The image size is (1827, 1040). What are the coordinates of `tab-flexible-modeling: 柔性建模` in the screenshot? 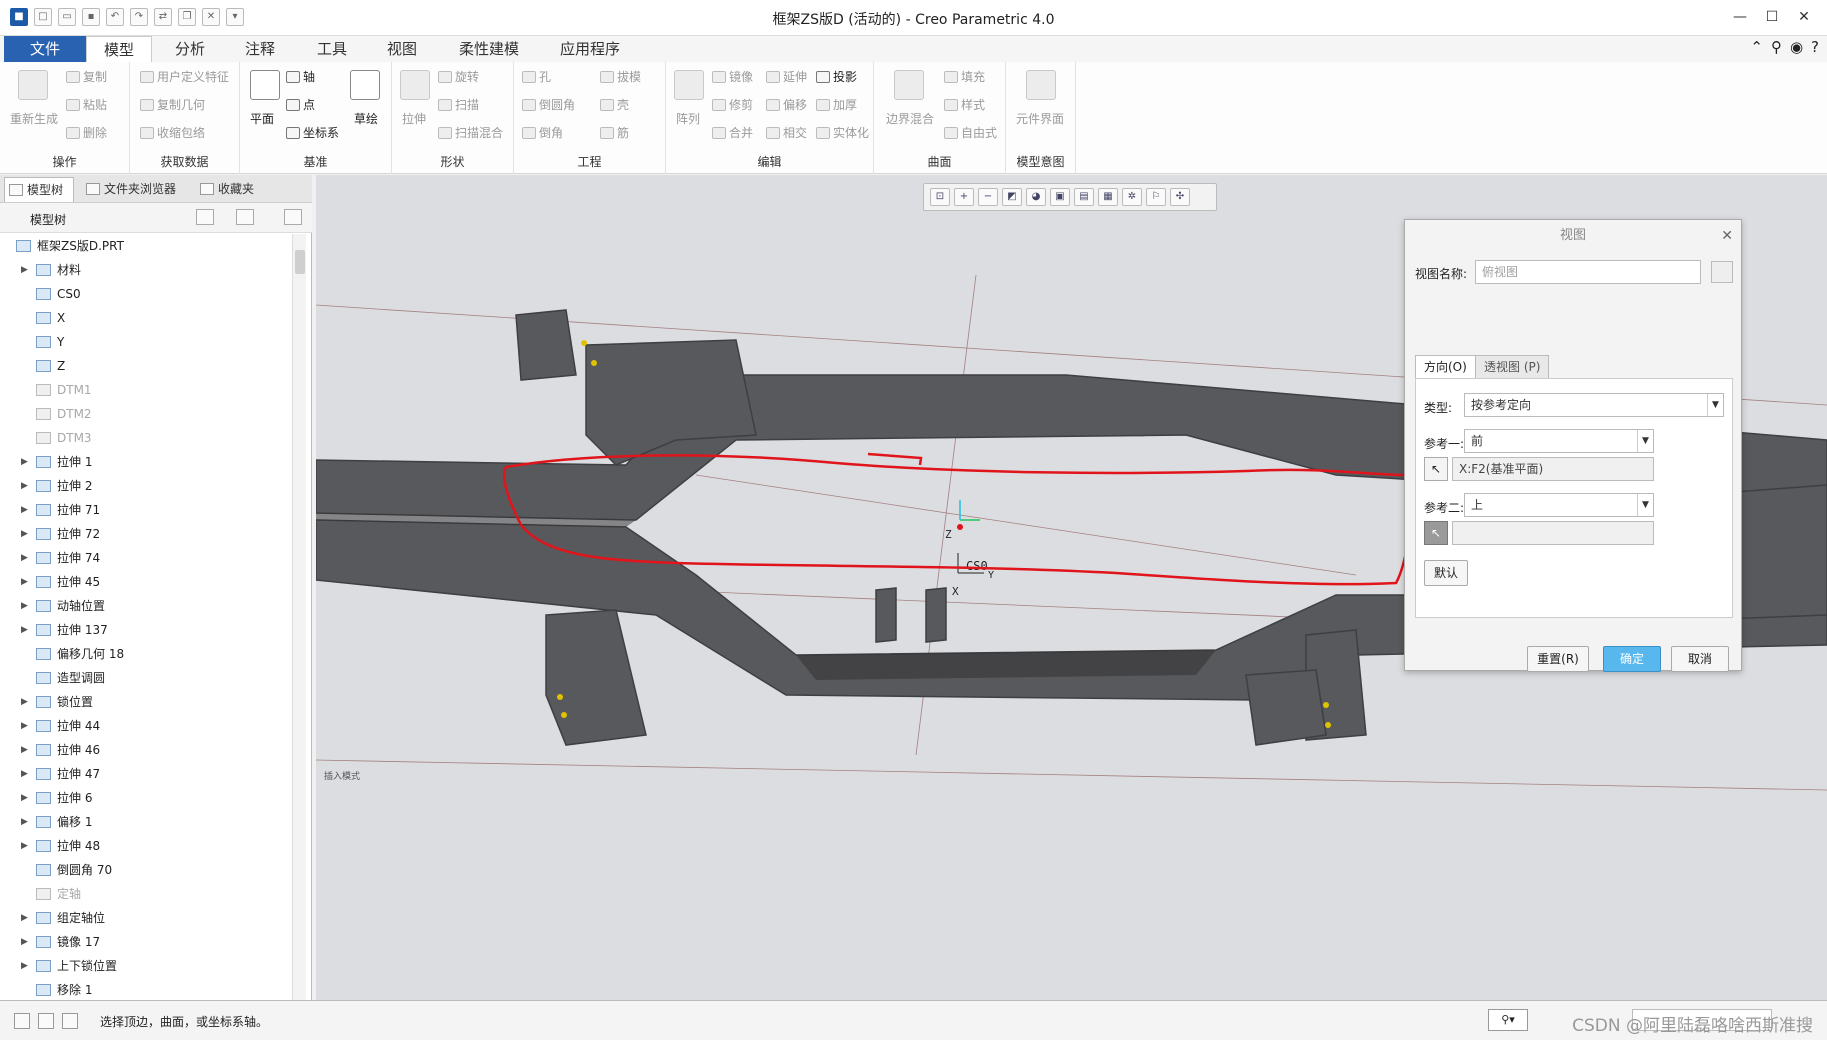 It's located at (489, 49).